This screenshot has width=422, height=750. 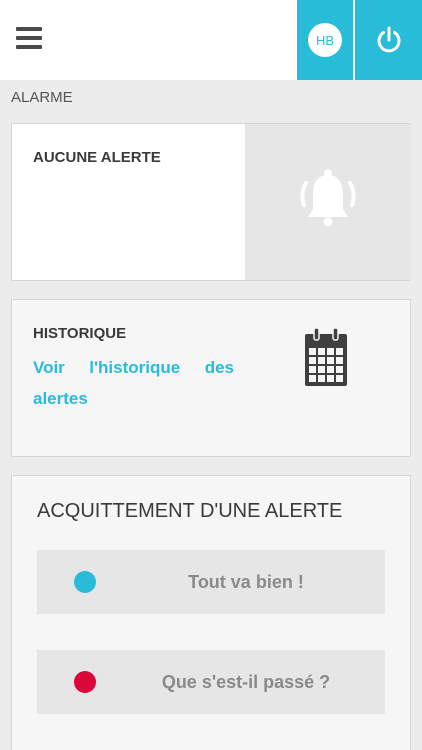 What do you see at coordinates (246, 582) in the screenshot?
I see `all-good-label: Tout va bien !` at bounding box center [246, 582].